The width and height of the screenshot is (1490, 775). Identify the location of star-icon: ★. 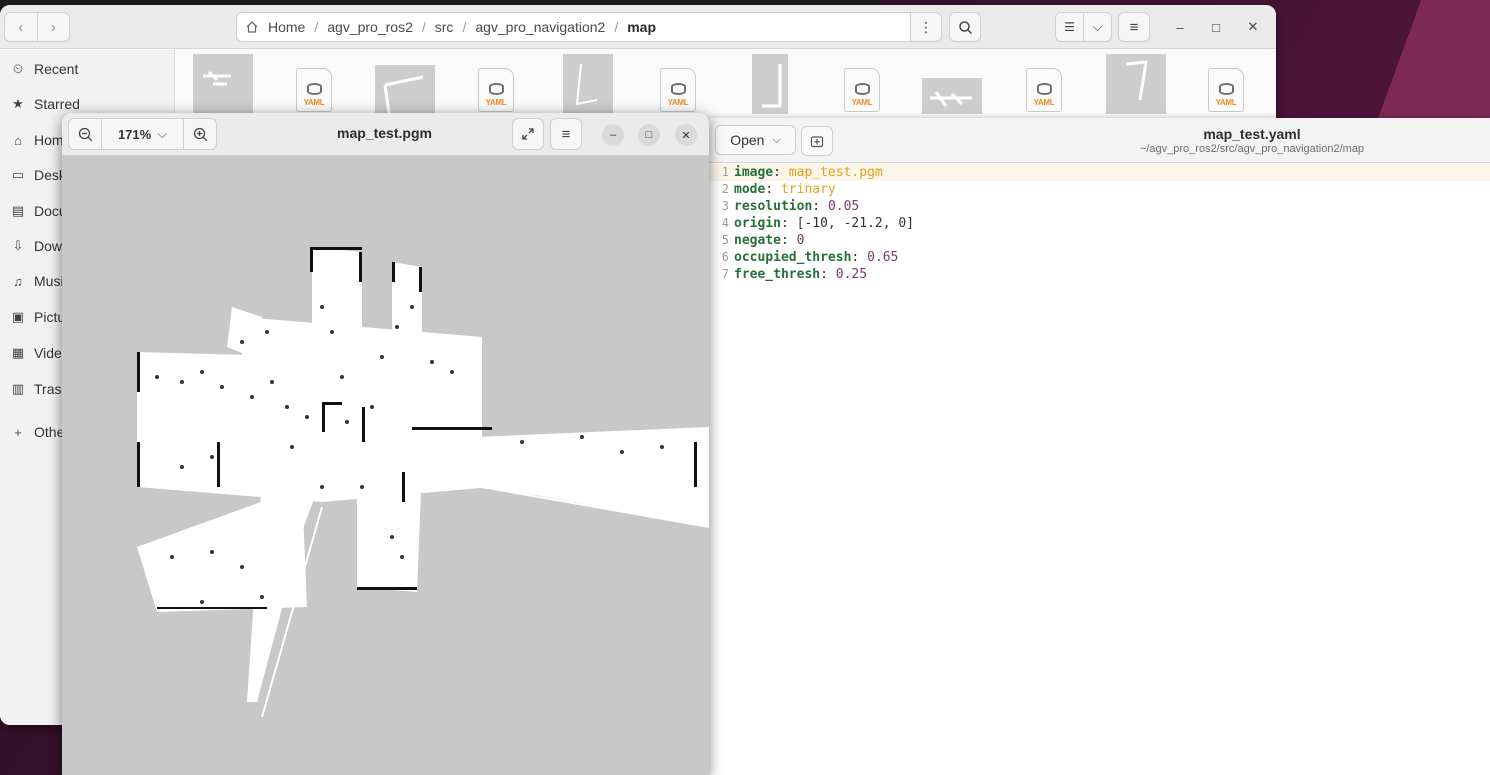
(18, 103).